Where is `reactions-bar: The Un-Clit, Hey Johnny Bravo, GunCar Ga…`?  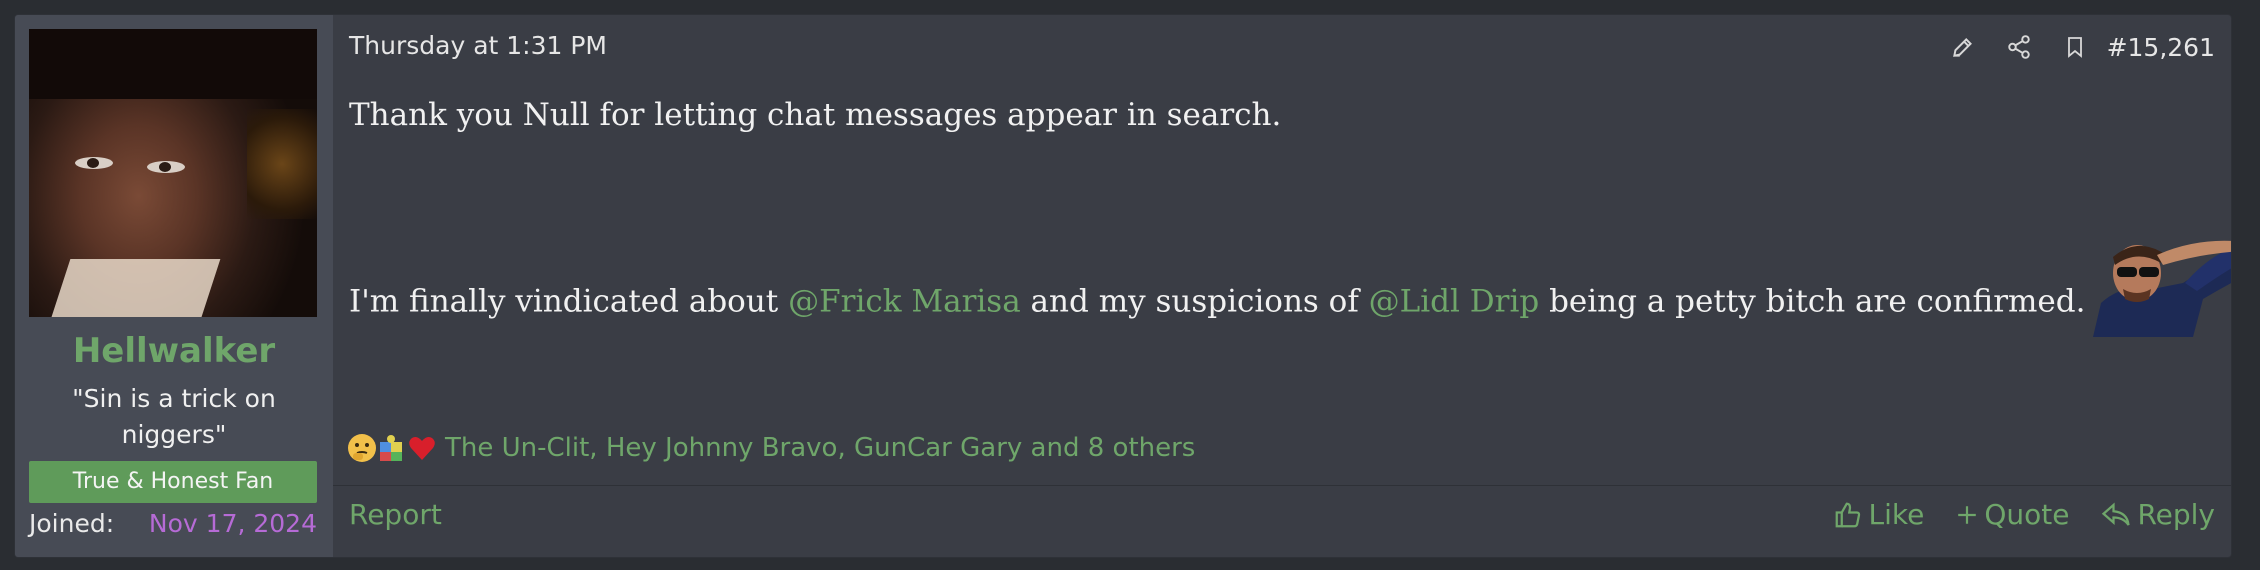 reactions-bar: The Un-Clit, Hey Johnny Bravo, GunCar Ga… is located at coordinates (771, 448).